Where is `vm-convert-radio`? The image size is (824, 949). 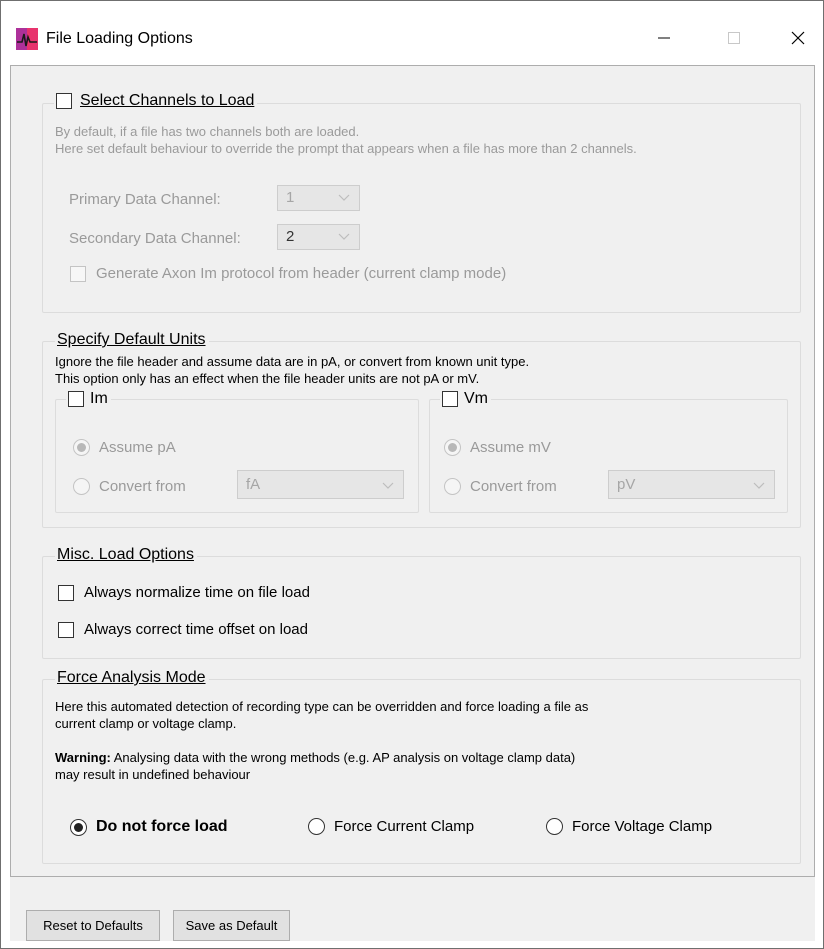 vm-convert-radio is located at coordinates (452, 486).